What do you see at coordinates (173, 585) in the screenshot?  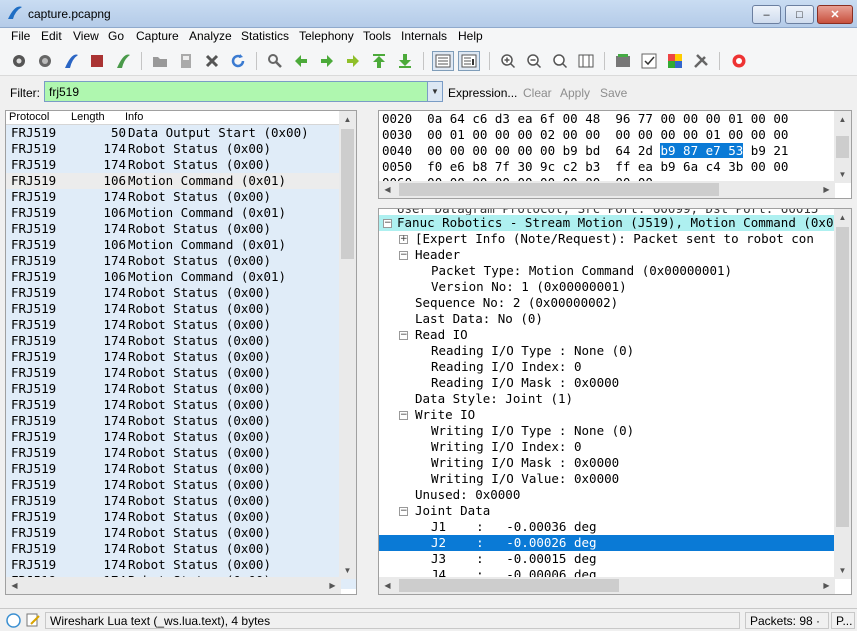 I see `packet-list-hscroll: ◀ ▶` at bounding box center [173, 585].